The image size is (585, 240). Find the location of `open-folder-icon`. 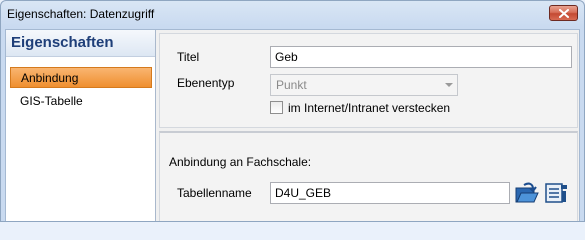

open-folder-icon is located at coordinates (527, 192).